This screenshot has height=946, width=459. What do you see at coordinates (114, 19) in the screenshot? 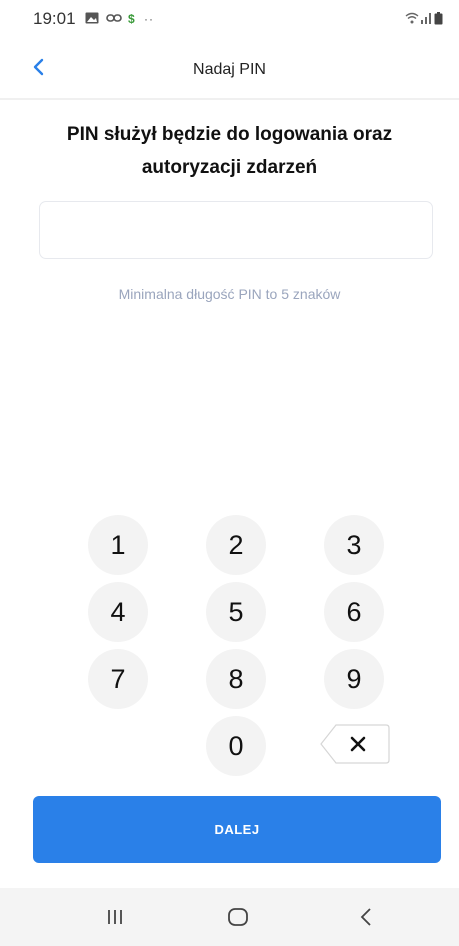
I see `link-icon` at bounding box center [114, 19].